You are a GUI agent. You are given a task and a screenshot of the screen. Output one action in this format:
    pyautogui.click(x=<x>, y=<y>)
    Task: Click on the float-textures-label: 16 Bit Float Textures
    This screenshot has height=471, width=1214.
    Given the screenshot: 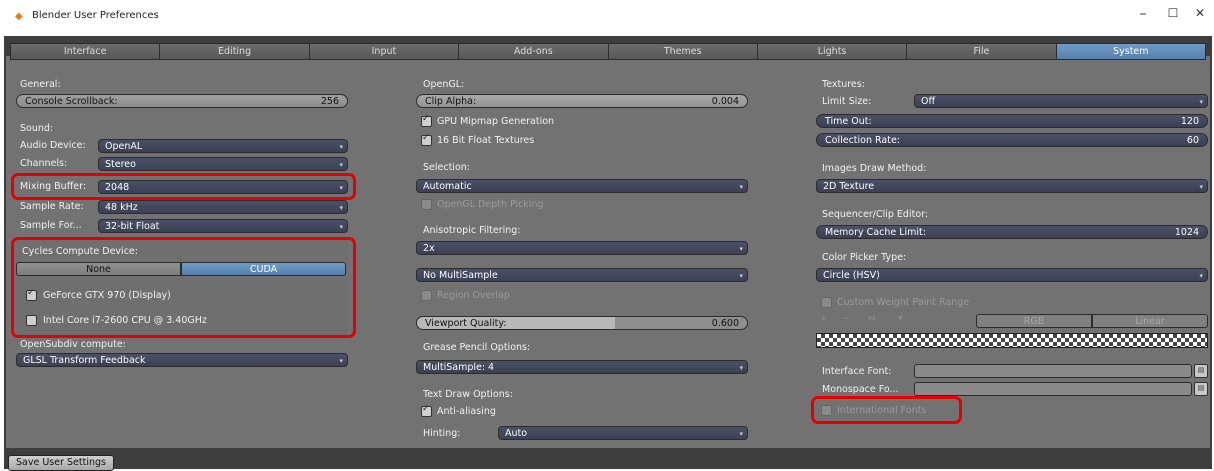 What is the action you would take?
    pyautogui.click(x=486, y=140)
    